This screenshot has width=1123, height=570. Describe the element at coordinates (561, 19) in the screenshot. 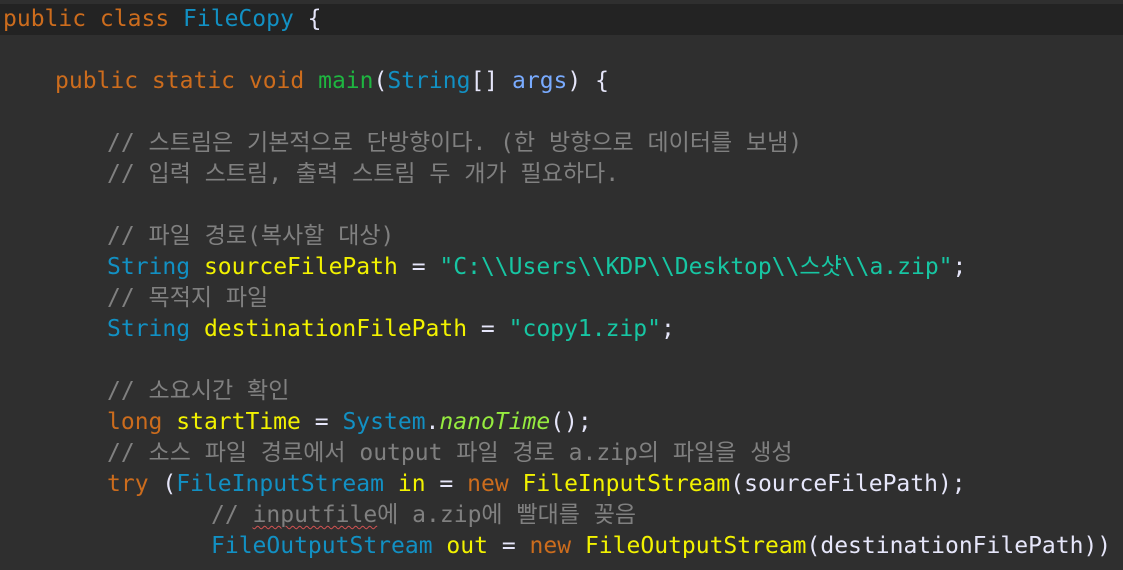

I see `code-line-1: public class FileCopy {` at that location.